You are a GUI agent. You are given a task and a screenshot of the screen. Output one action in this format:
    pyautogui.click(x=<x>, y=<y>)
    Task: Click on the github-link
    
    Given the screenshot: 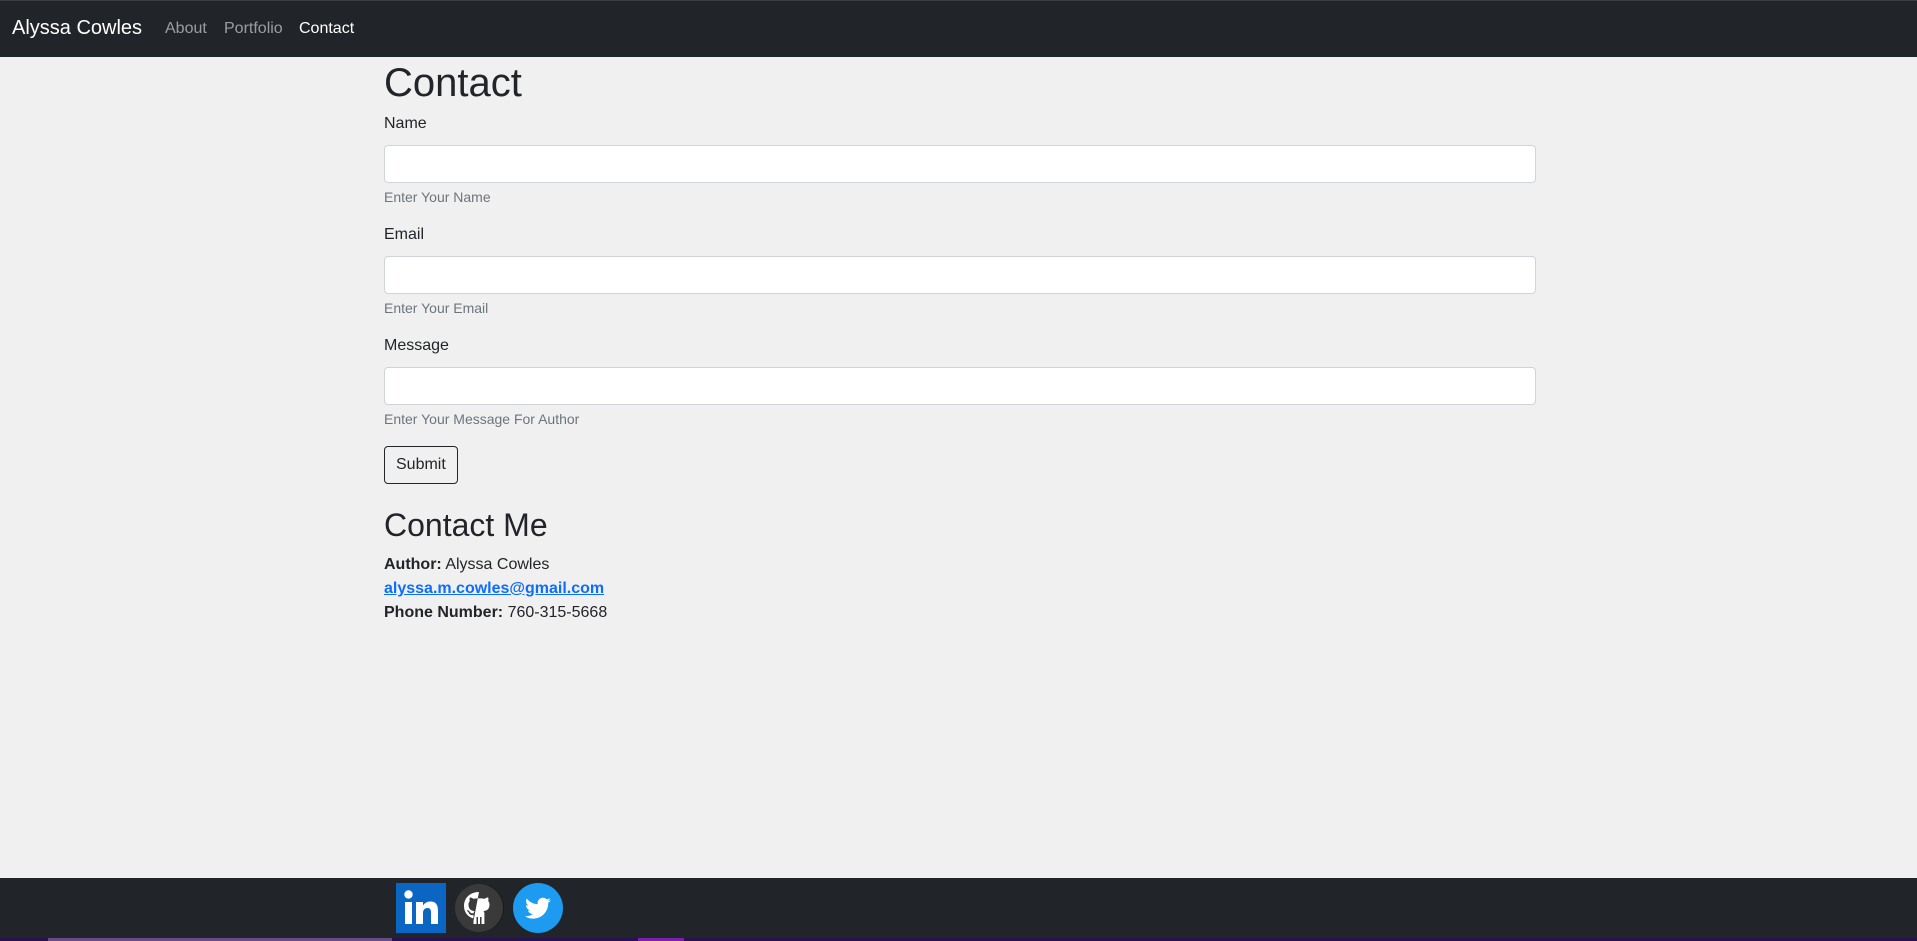 What is the action you would take?
    pyautogui.click(x=479, y=908)
    